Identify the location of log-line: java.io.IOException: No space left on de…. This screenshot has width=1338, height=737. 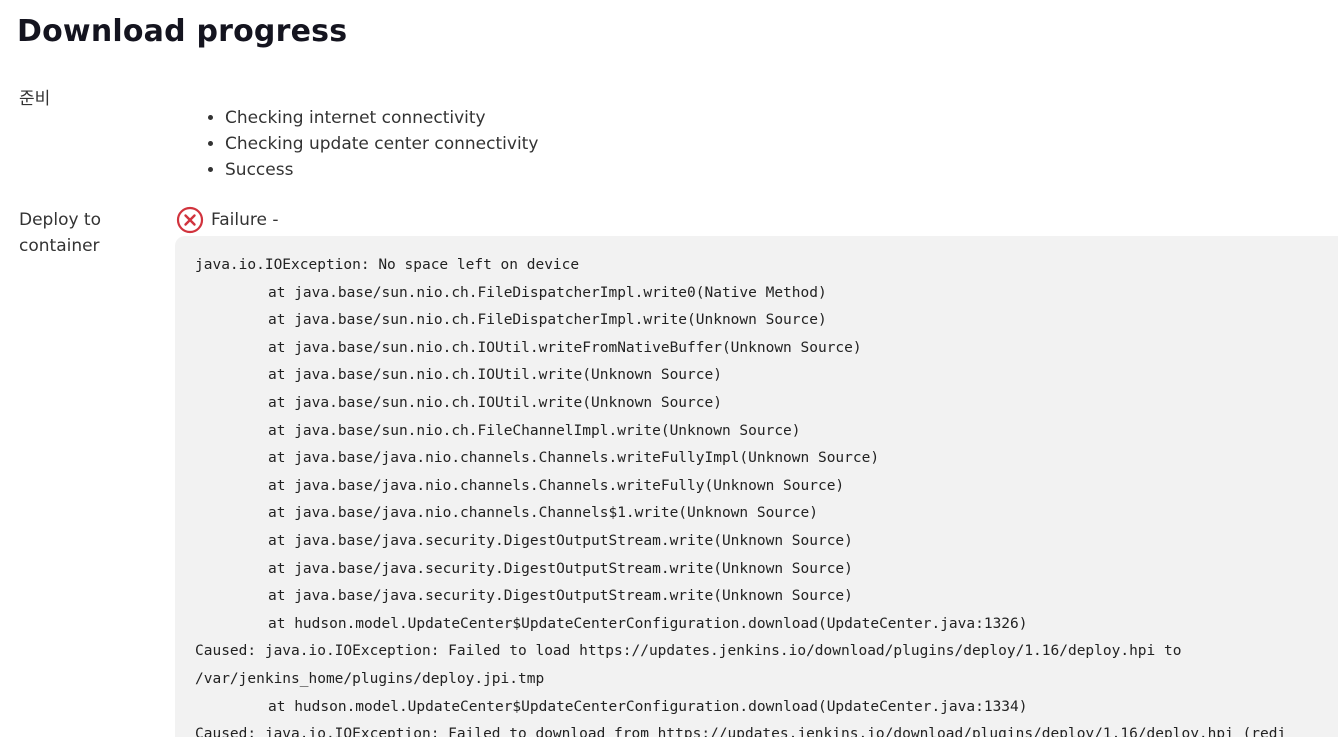
(387, 265).